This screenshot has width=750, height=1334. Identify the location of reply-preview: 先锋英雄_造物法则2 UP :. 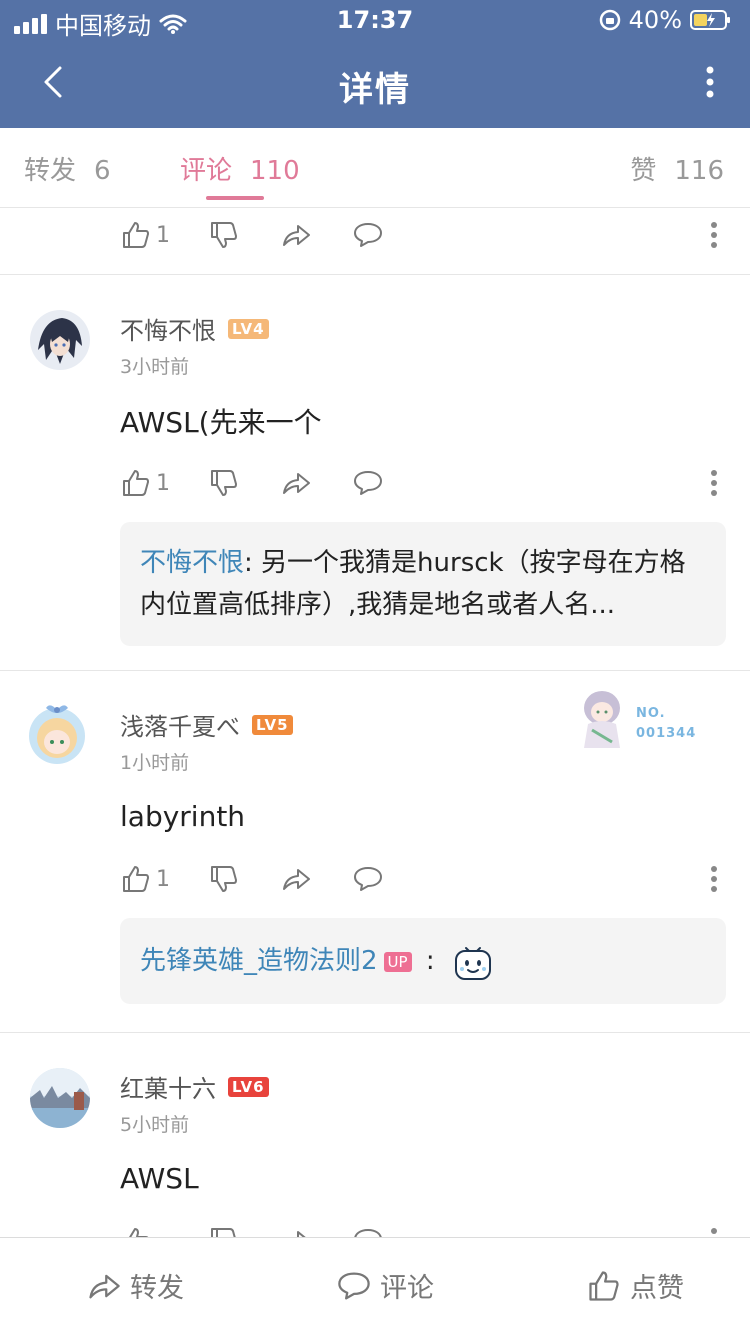
(423, 961).